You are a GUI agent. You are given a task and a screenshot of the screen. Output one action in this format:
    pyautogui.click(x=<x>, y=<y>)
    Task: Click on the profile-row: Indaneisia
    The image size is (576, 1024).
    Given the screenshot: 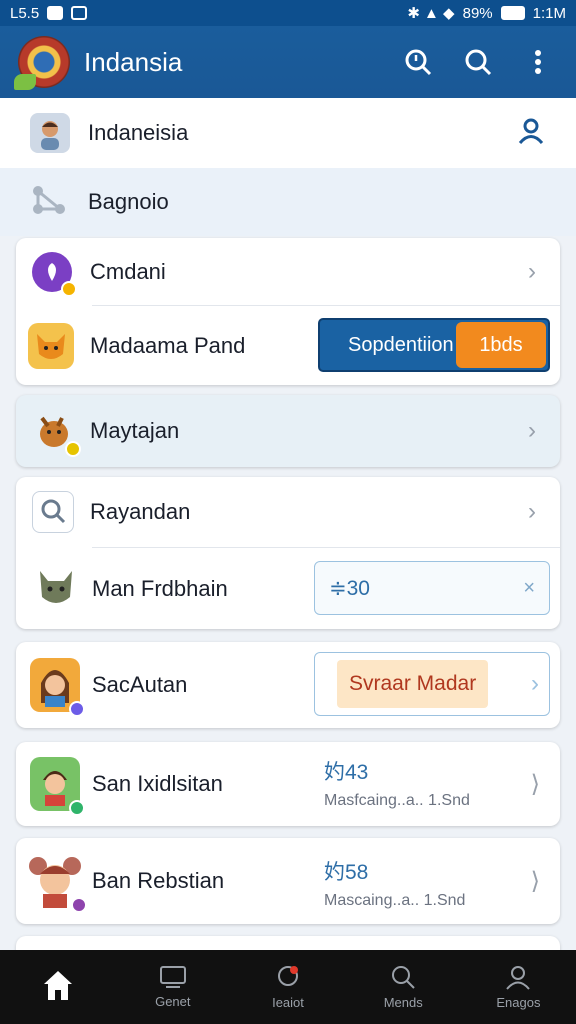 What is the action you would take?
    pyautogui.click(x=288, y=133)
    